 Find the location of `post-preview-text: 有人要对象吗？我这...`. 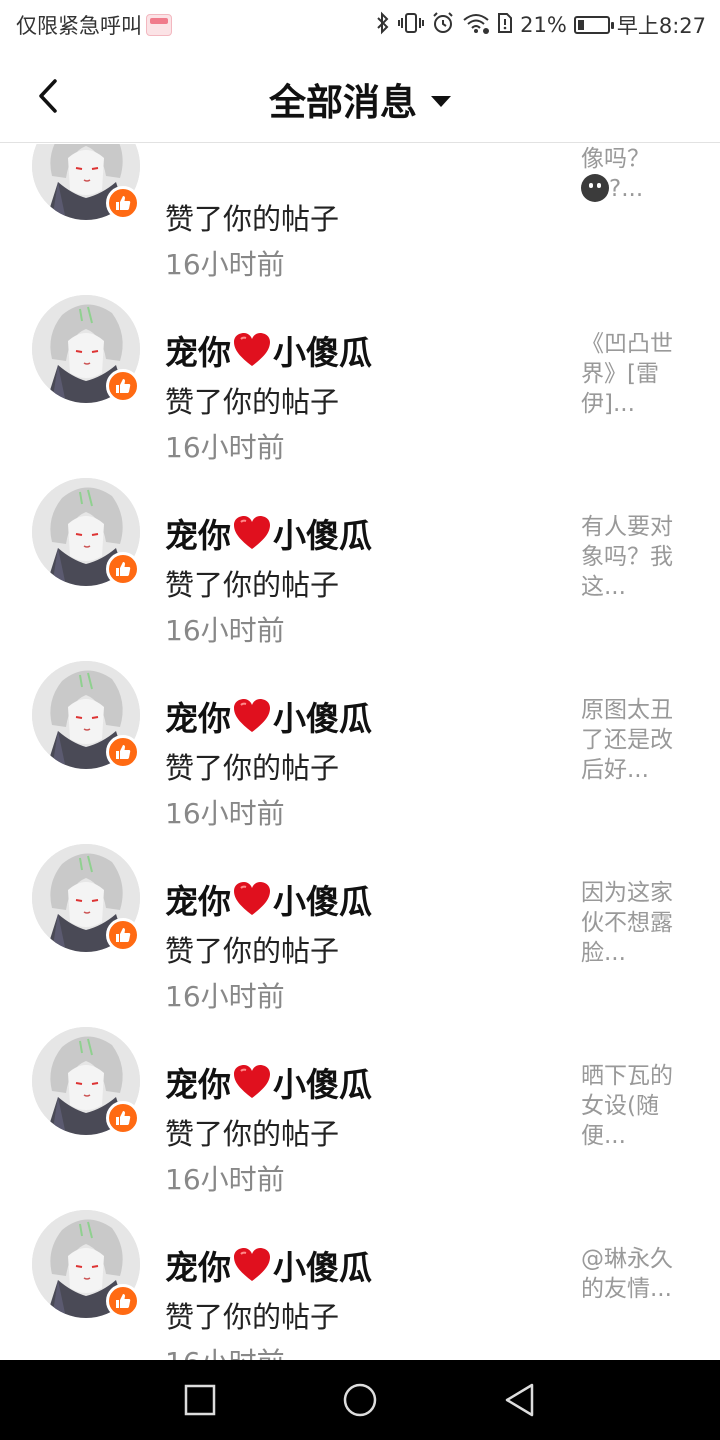

post-preview-text: 有人要对象吗？我这... is located at coordinates (627, 557).